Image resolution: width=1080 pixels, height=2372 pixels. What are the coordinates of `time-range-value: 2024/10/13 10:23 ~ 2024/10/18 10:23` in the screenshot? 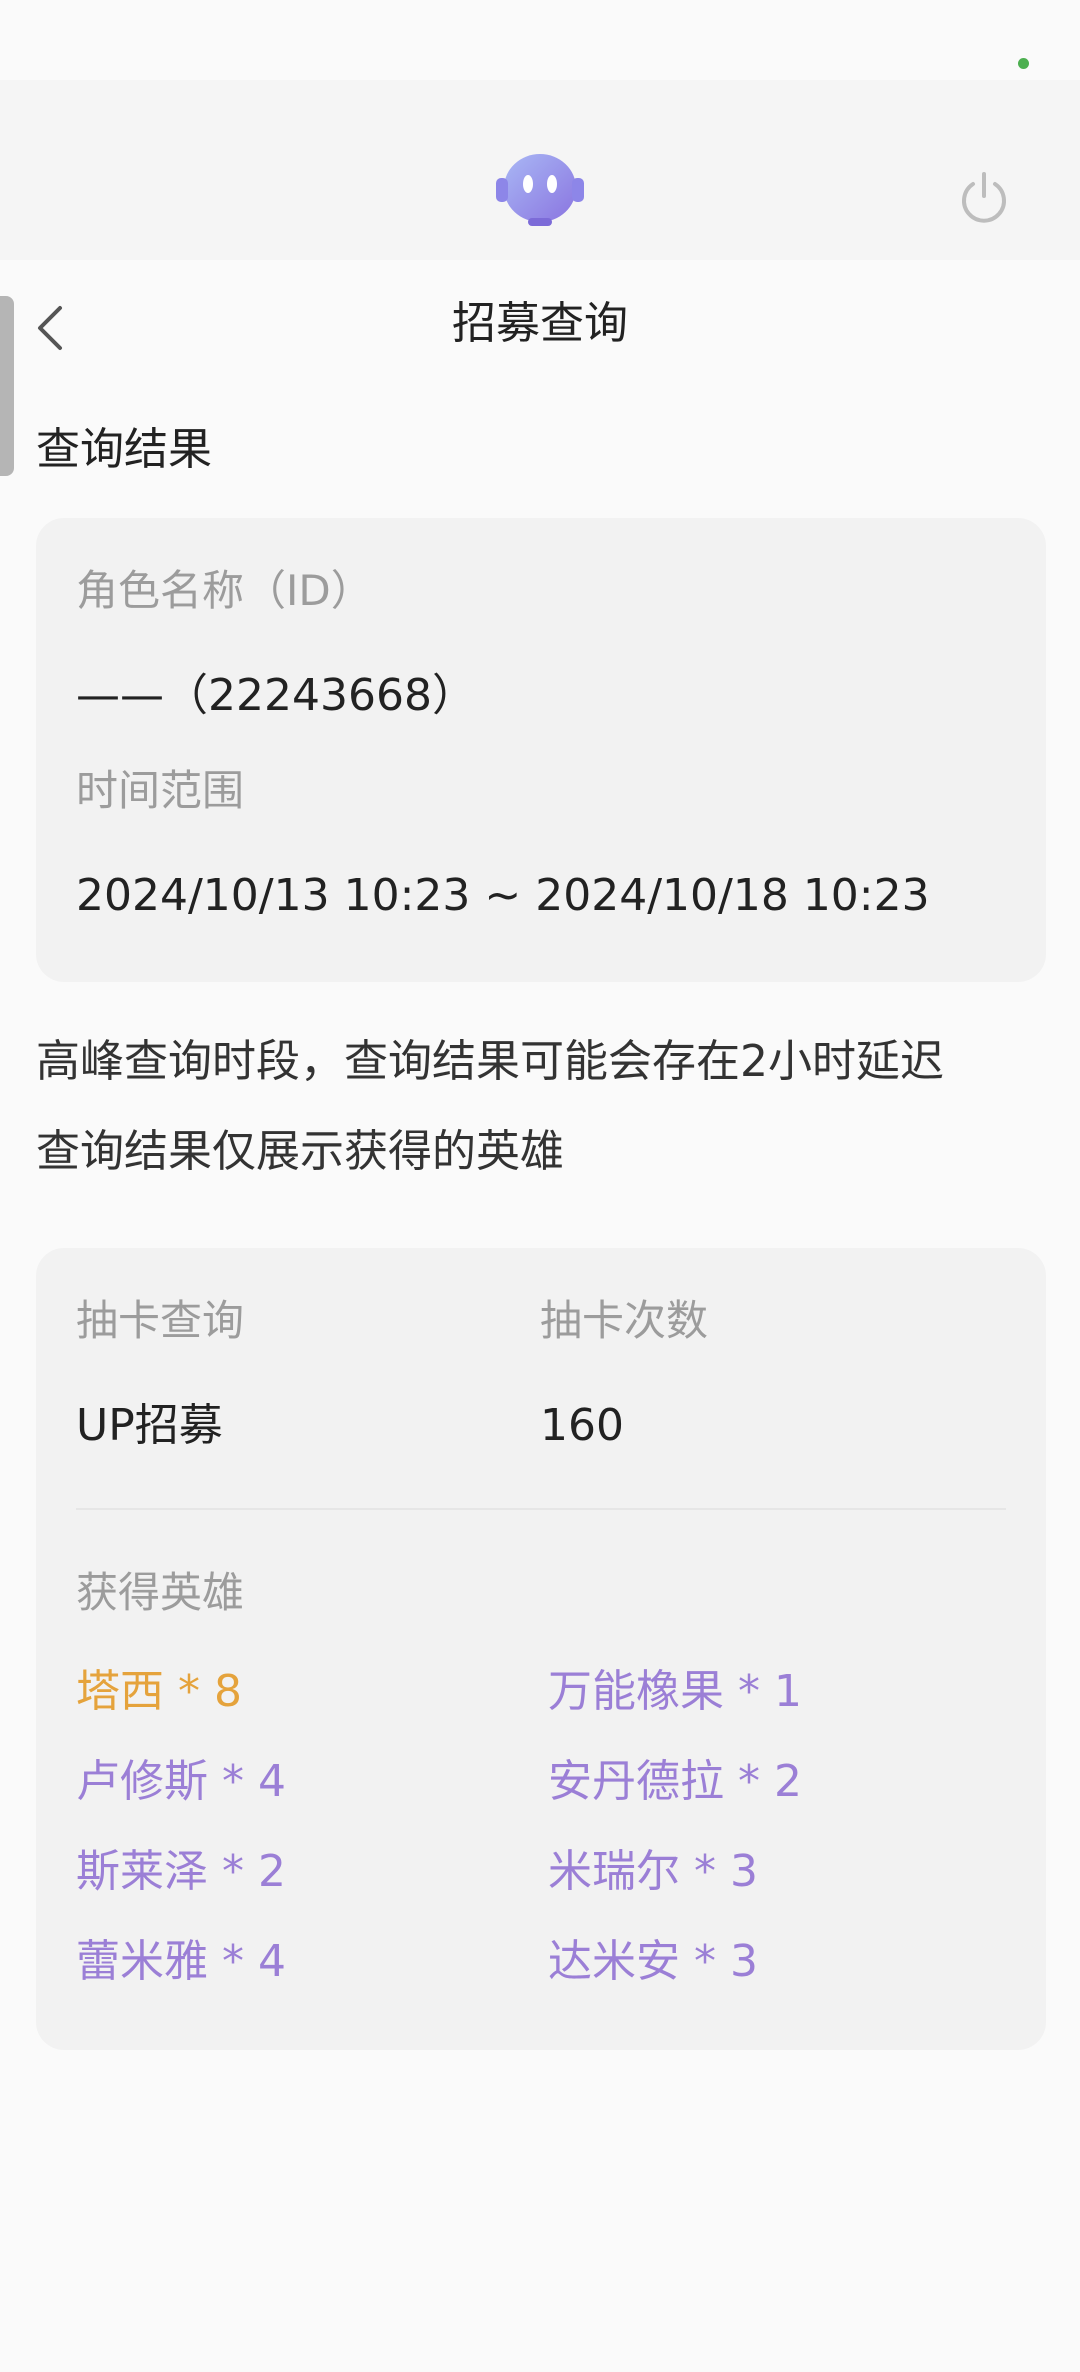 It's located at (503, 895).